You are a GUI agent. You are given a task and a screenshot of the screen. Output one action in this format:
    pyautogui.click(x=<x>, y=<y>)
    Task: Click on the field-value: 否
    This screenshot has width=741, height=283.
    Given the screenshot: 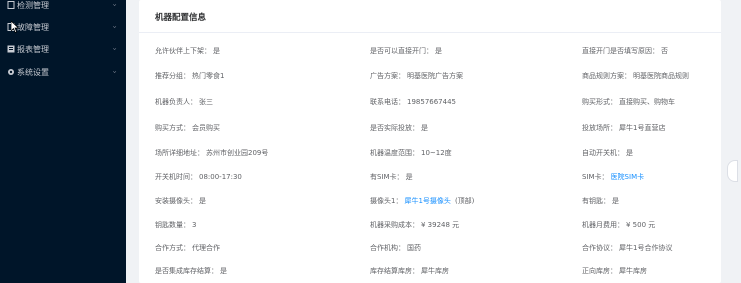 What is the action you would take?
    pyautogui.click(x=664, y=51)
    